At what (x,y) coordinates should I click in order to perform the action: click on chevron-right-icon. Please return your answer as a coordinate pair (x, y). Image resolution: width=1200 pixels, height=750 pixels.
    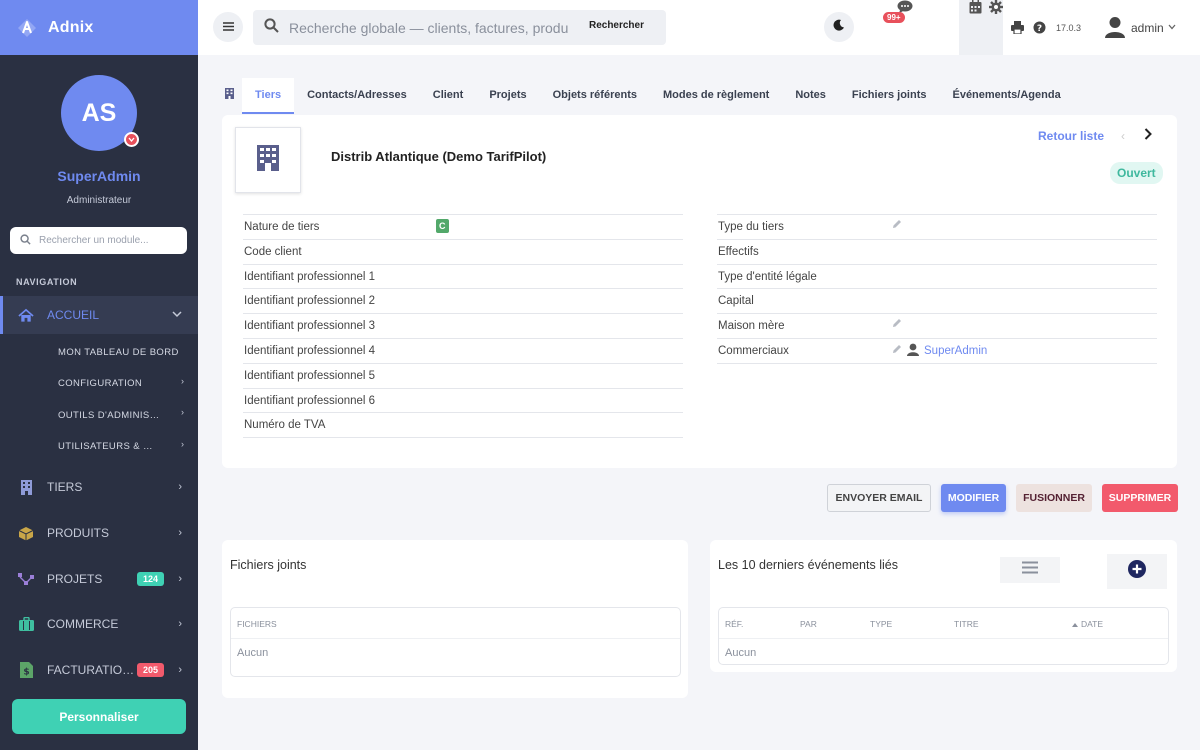
    Looking at the image, I should click on (1148, 135).